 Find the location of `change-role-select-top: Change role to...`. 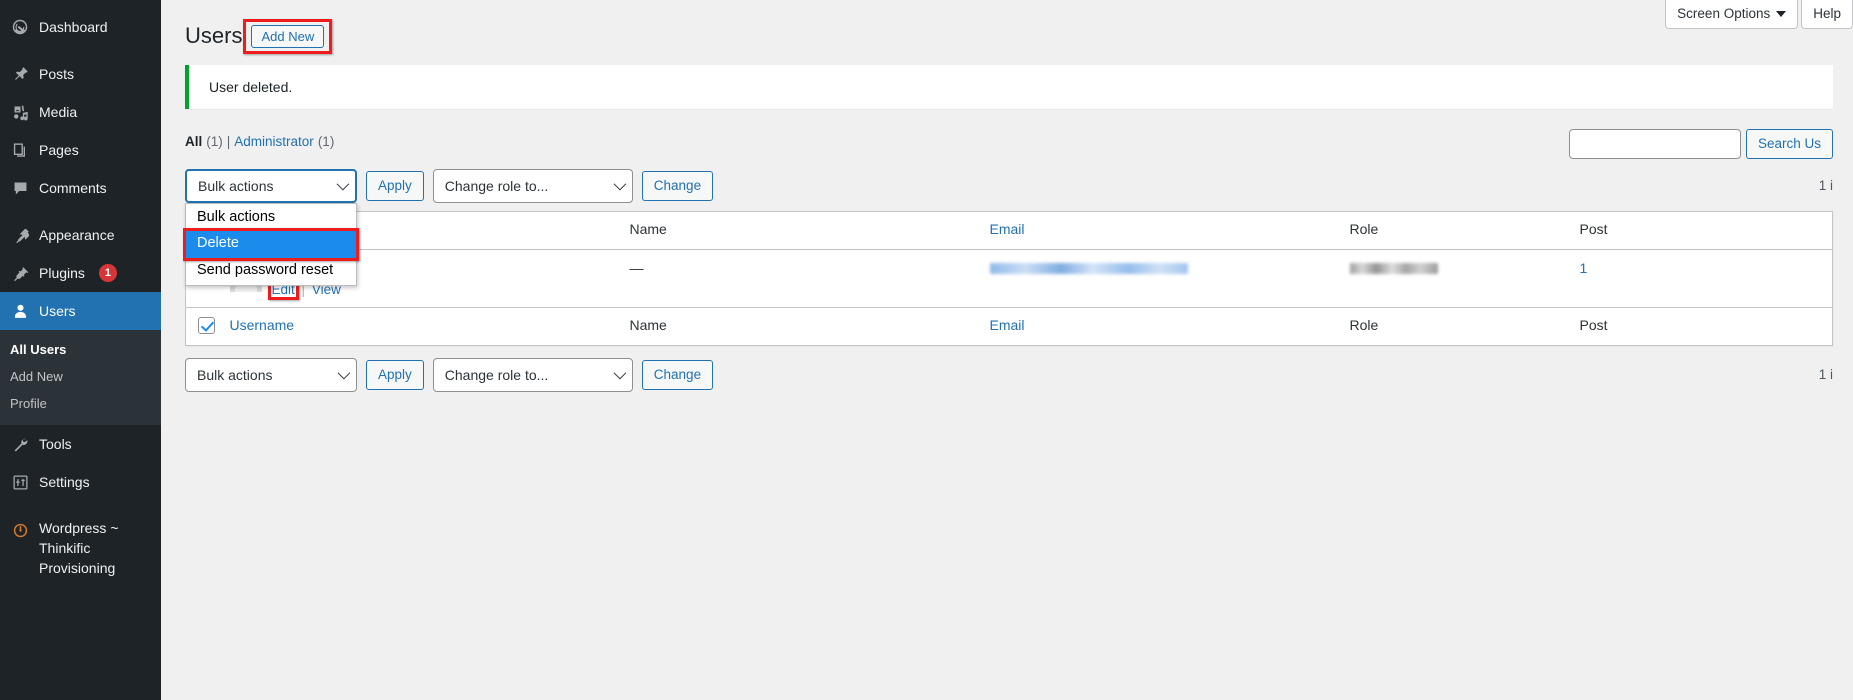

change-role-select-top: Change role to... is located at coordinates (532, 185).